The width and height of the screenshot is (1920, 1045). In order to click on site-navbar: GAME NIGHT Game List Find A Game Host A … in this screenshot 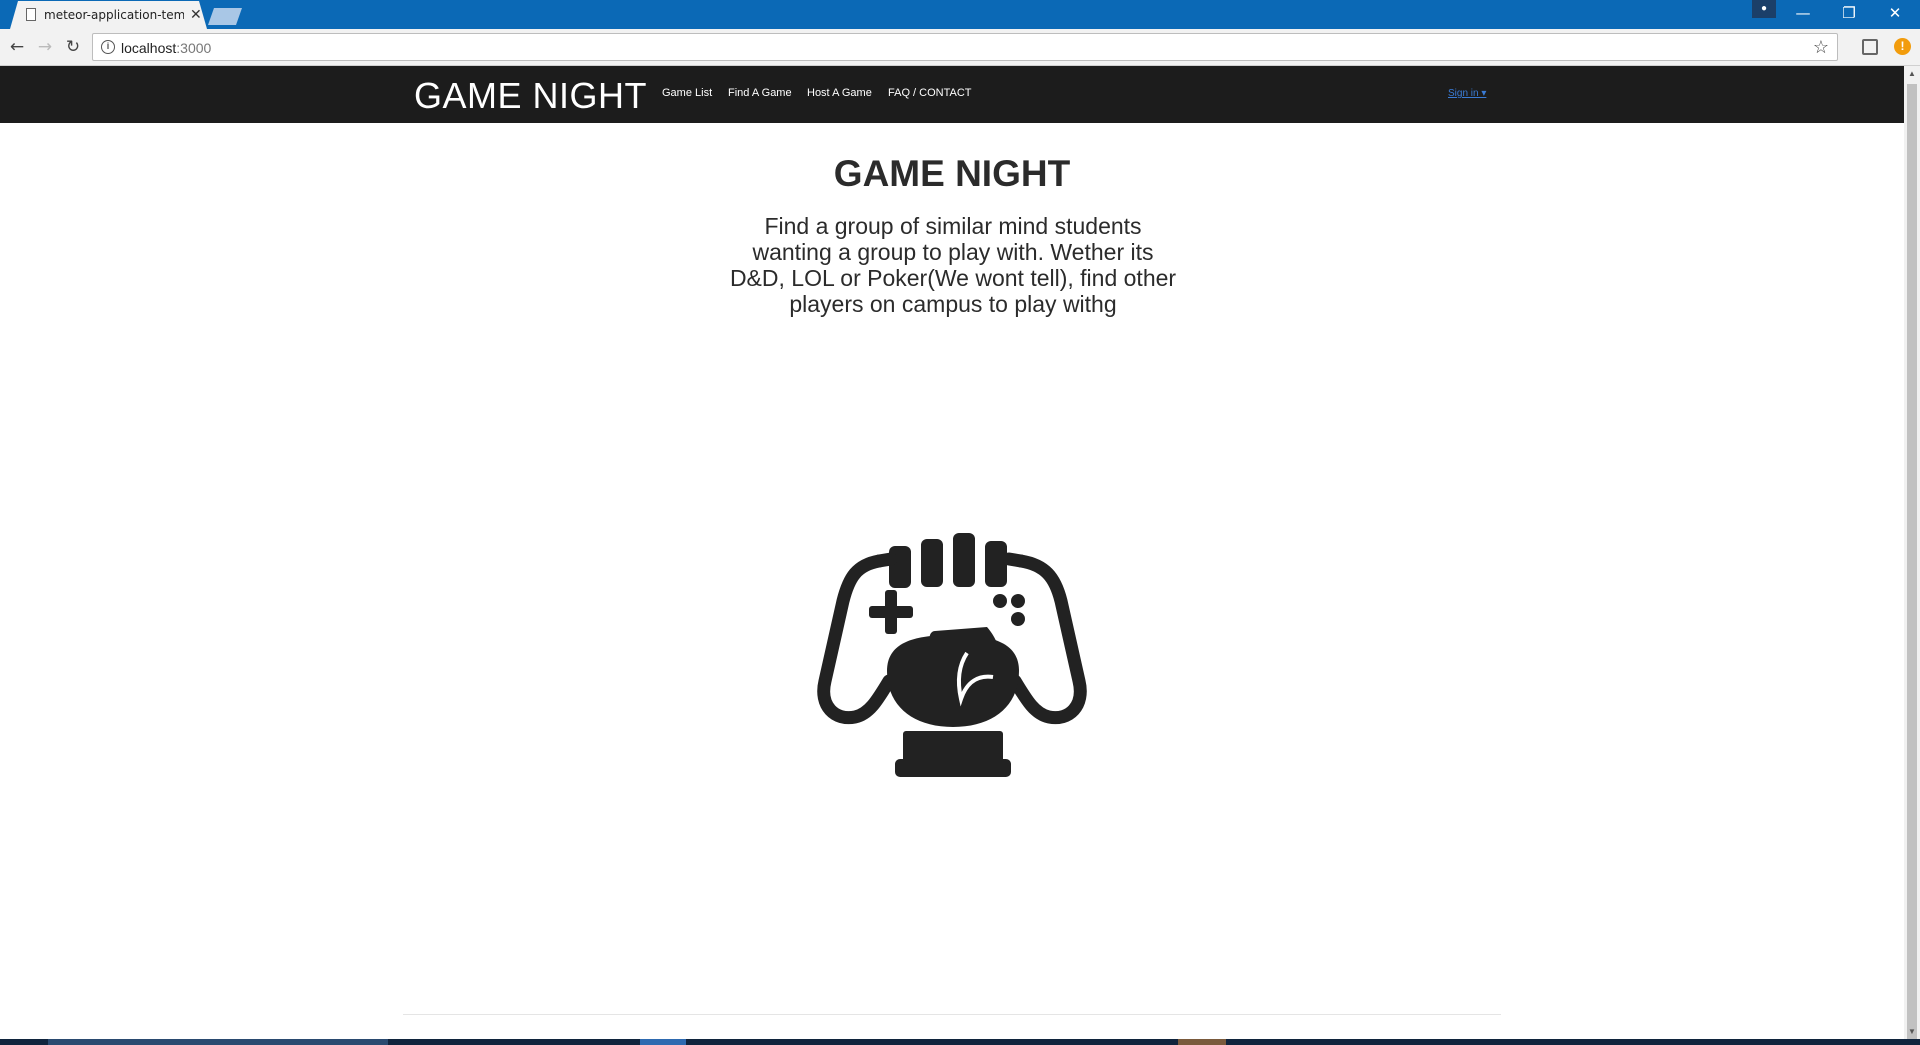, I will do `click(952, 94)`.